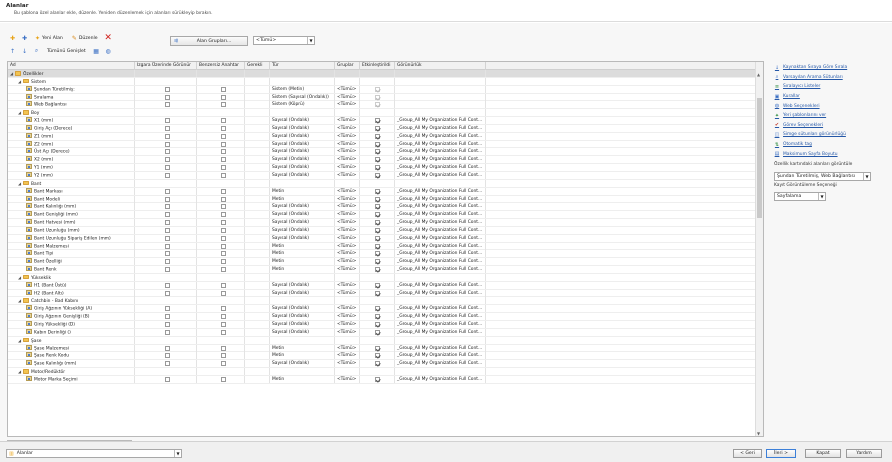  What do you see at coordinates (382, 105) in the screenshot?
I see `table-row: Web Bağlantısı Sistem (Köprü) <Tümü>` at bounding box center [382, 105].